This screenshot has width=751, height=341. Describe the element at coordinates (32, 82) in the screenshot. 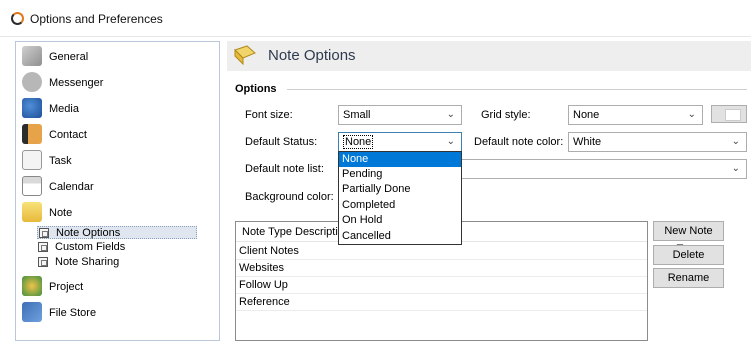

I see `chat-bubble-icon` at that location.